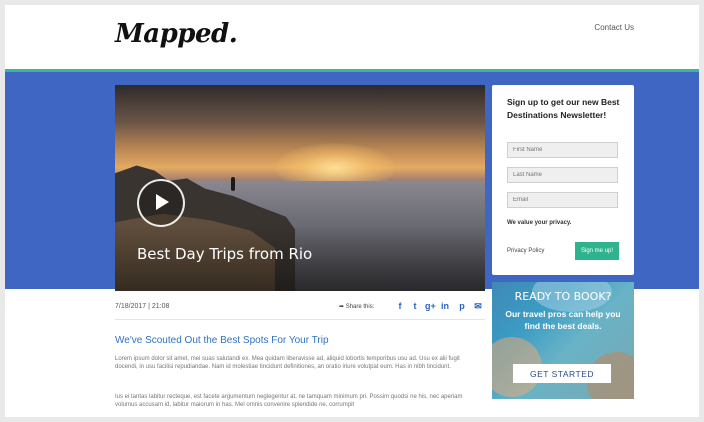  I want to click on signup-button: Sign me up!, so click(597, 251).